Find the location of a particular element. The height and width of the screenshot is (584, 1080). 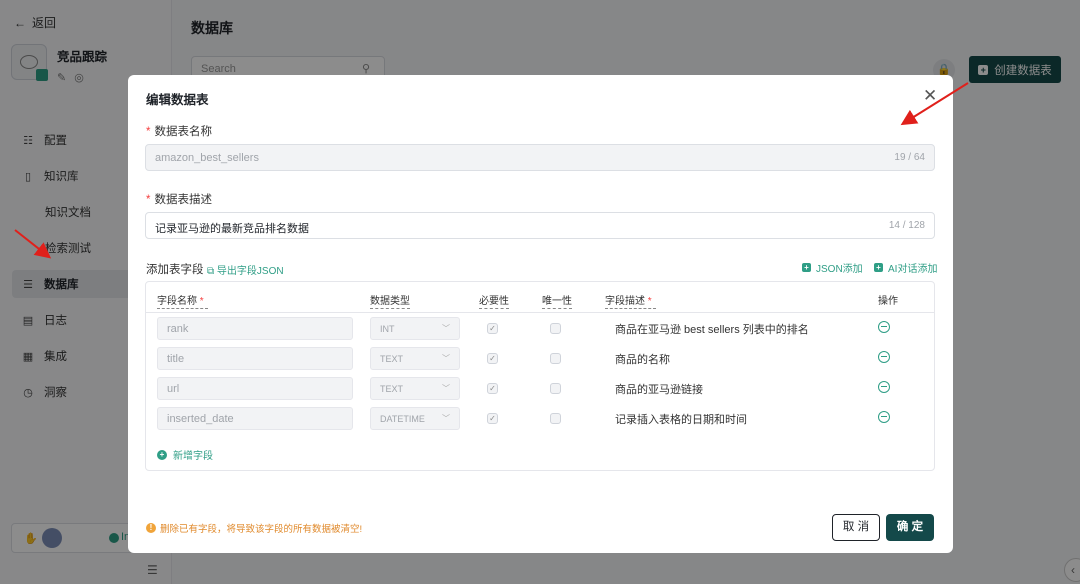

table-name-field: amazon_best_sellers 19 / 64 is located at coordinates (540, 157).